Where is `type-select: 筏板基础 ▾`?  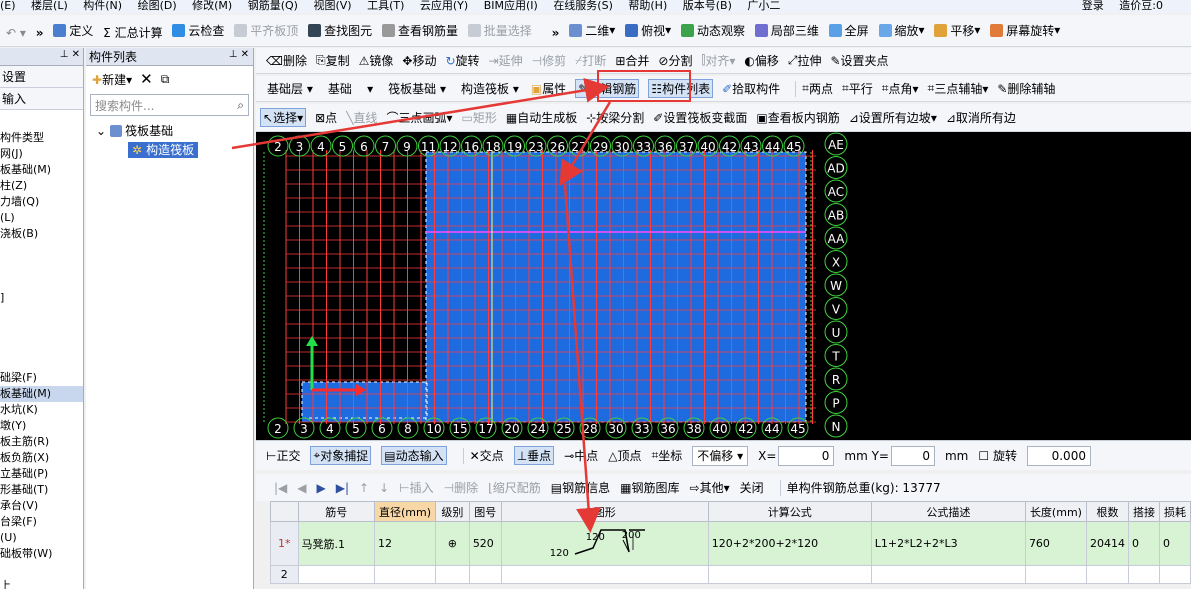
type-select: 筏板基础 ▾ is located at coordinates (417, 88).